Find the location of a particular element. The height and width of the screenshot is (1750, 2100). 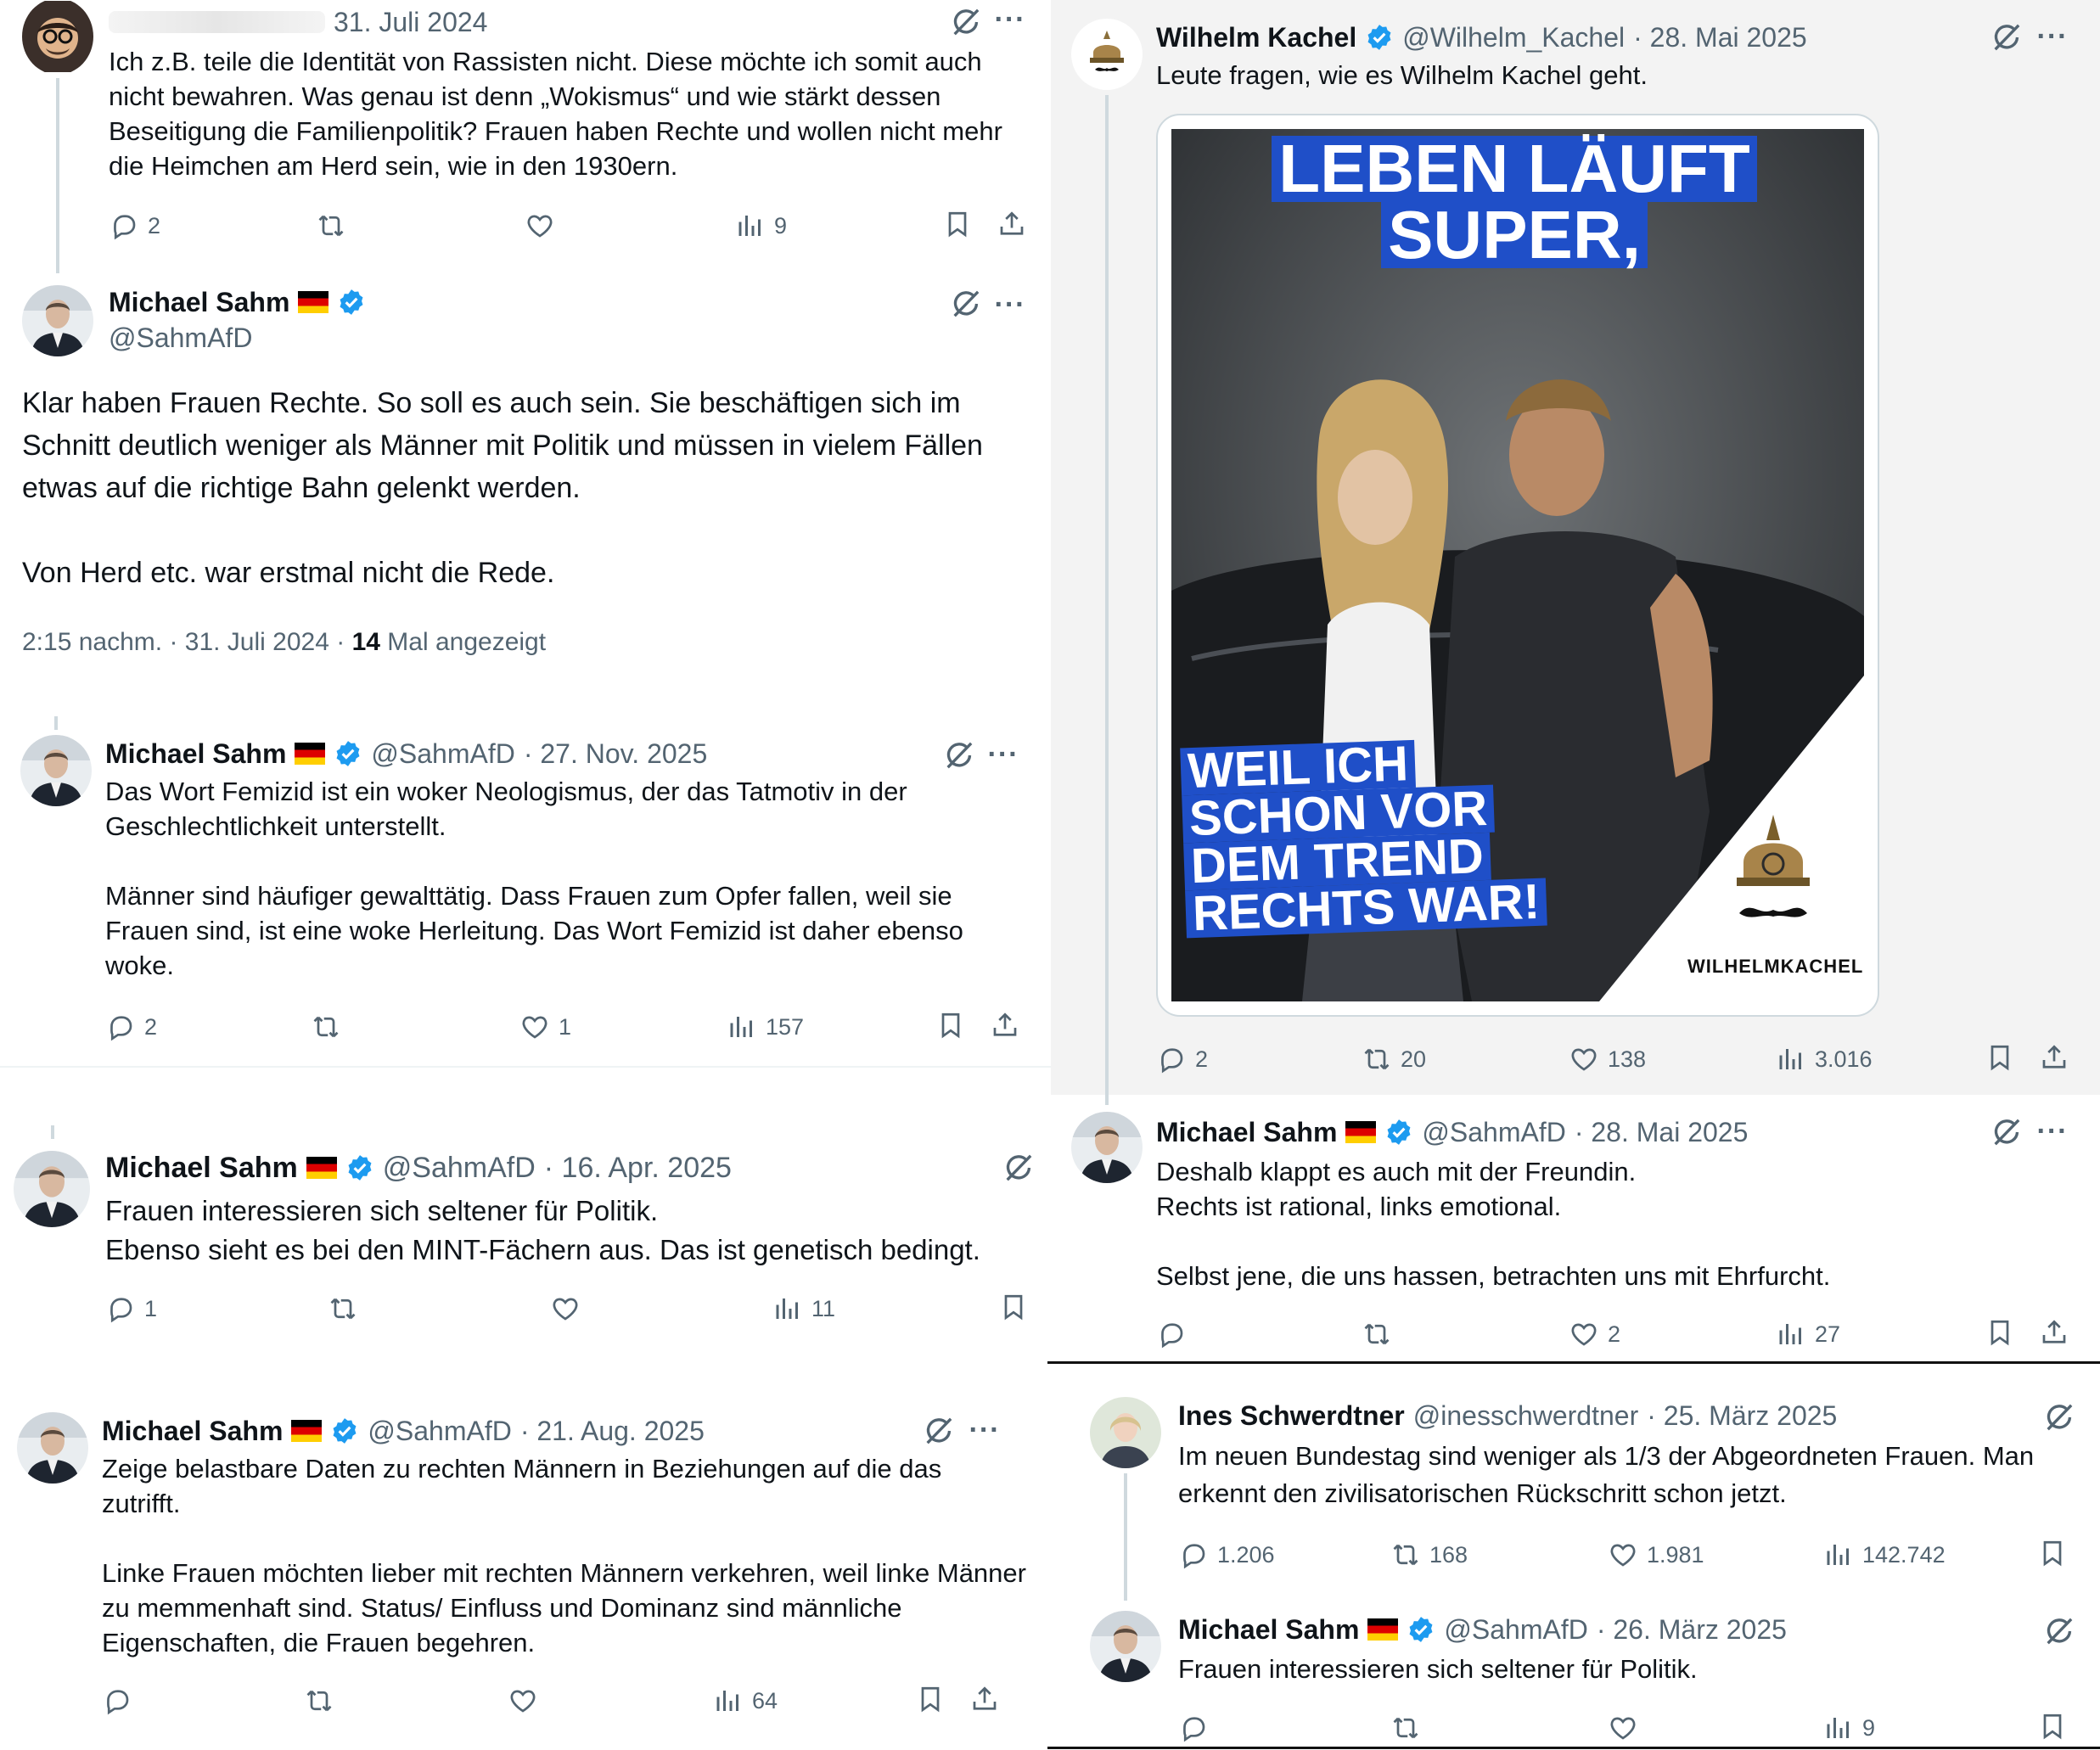

like-button: 1 is located at coordinates (545, 1027).